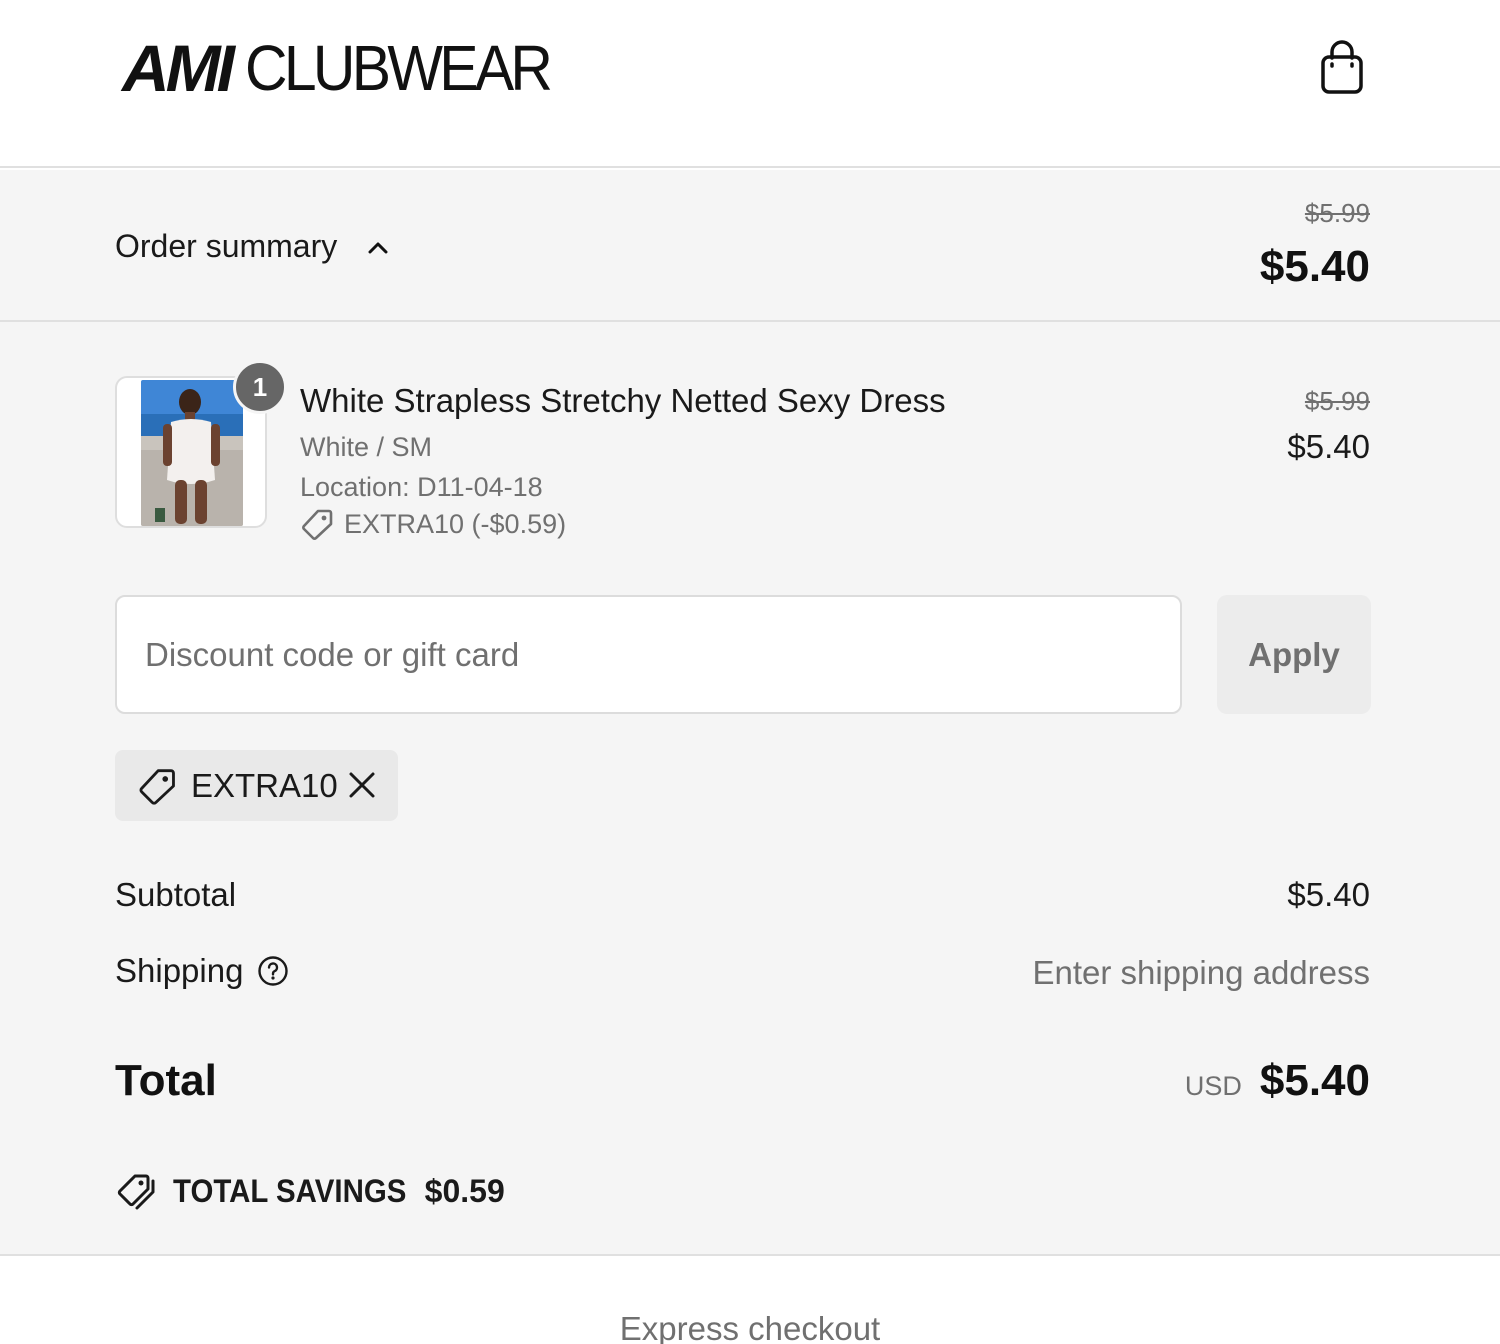 The image size is (1500, 1344). I want to click on item-price: $5.40, so click(1328, 446).